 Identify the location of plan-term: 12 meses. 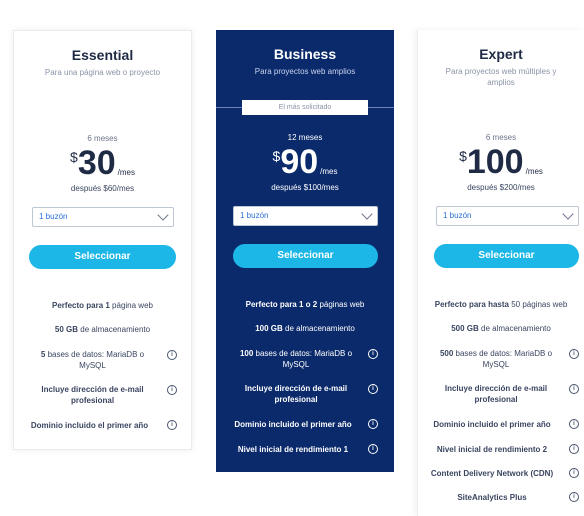
(305, 137).